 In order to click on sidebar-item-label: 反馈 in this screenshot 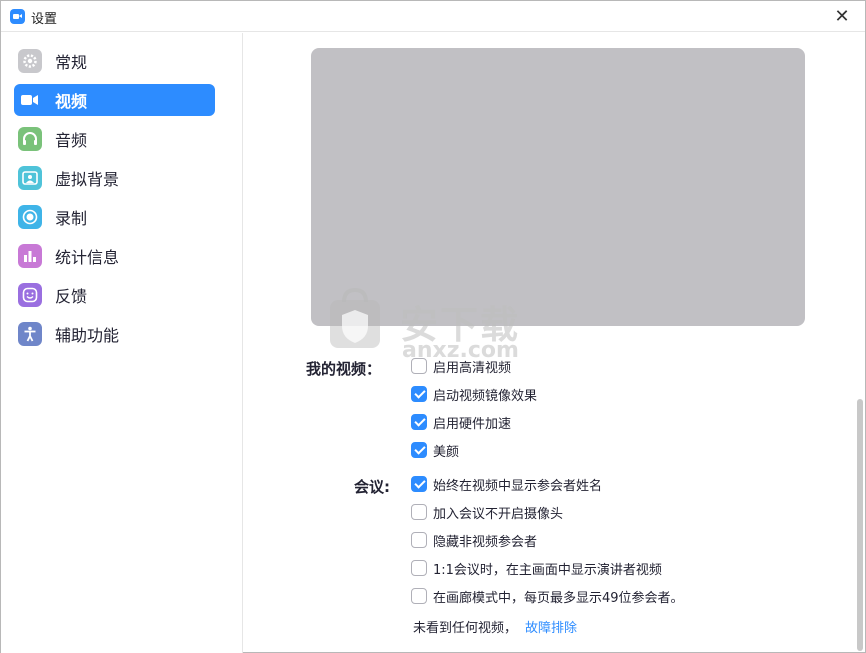, I will do `click(71, 296)`.